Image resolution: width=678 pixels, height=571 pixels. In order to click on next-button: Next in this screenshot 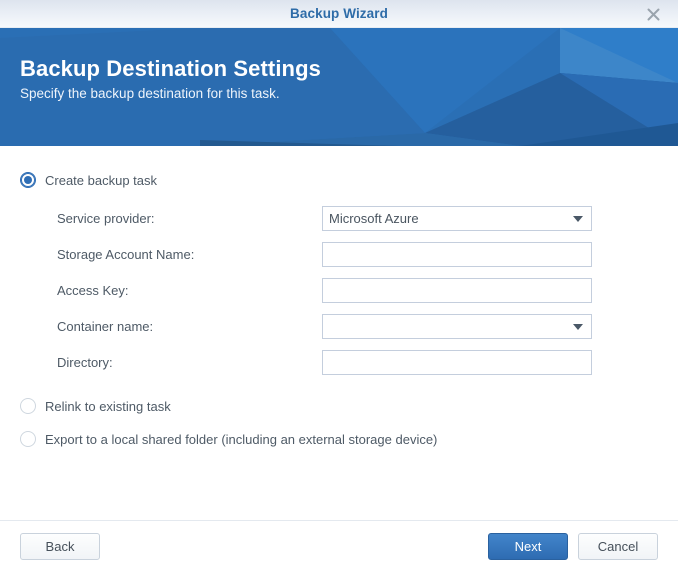, I will do `click(528, 546)`.